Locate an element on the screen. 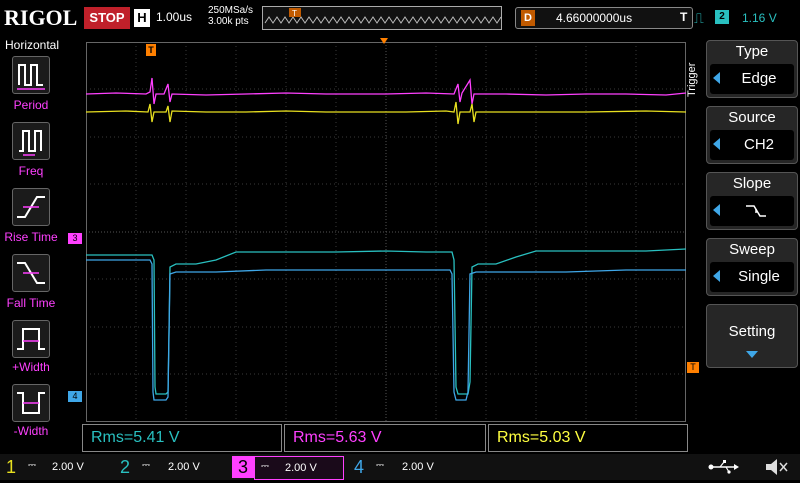 This screenshot has height=483, width=800. ch2-scale: 2.00 V is located at coordinates (184, 467).